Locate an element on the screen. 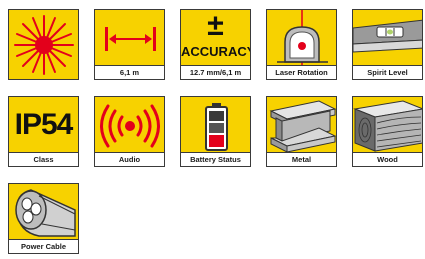 This screenshot has height=259, width=425. laser-rotation-caption: Laser Rotation is located at coordinates (301, 72).